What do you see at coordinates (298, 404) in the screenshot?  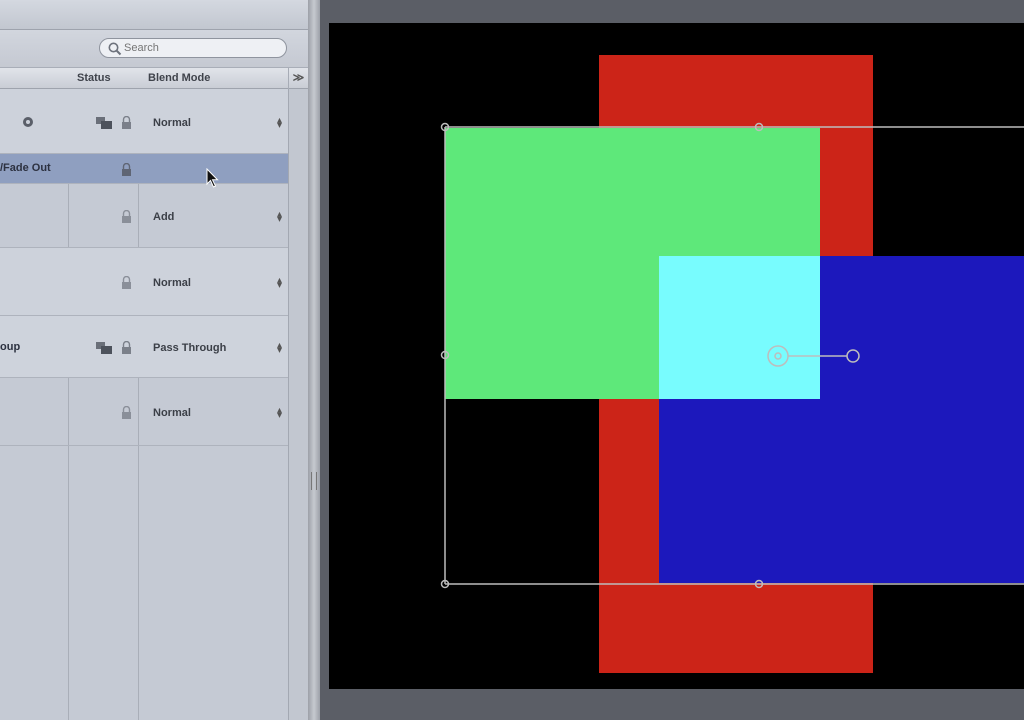 I see `vertical-scrollbar` at bounding box center [298, 404].